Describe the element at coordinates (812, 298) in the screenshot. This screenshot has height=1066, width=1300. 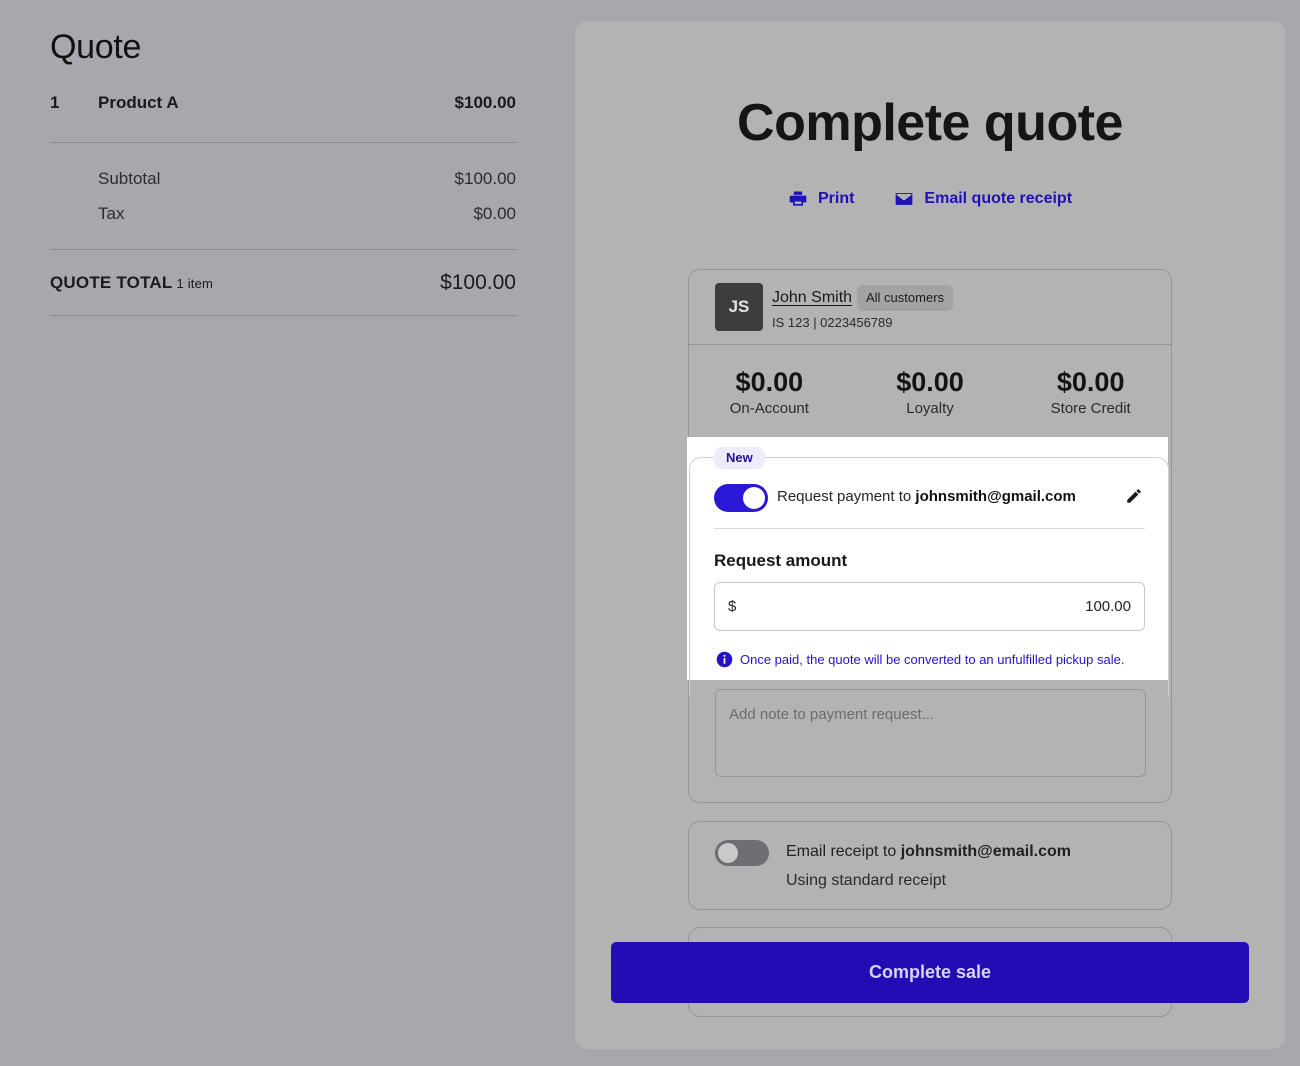
I see `customer-name-link: John Smith` at that location.